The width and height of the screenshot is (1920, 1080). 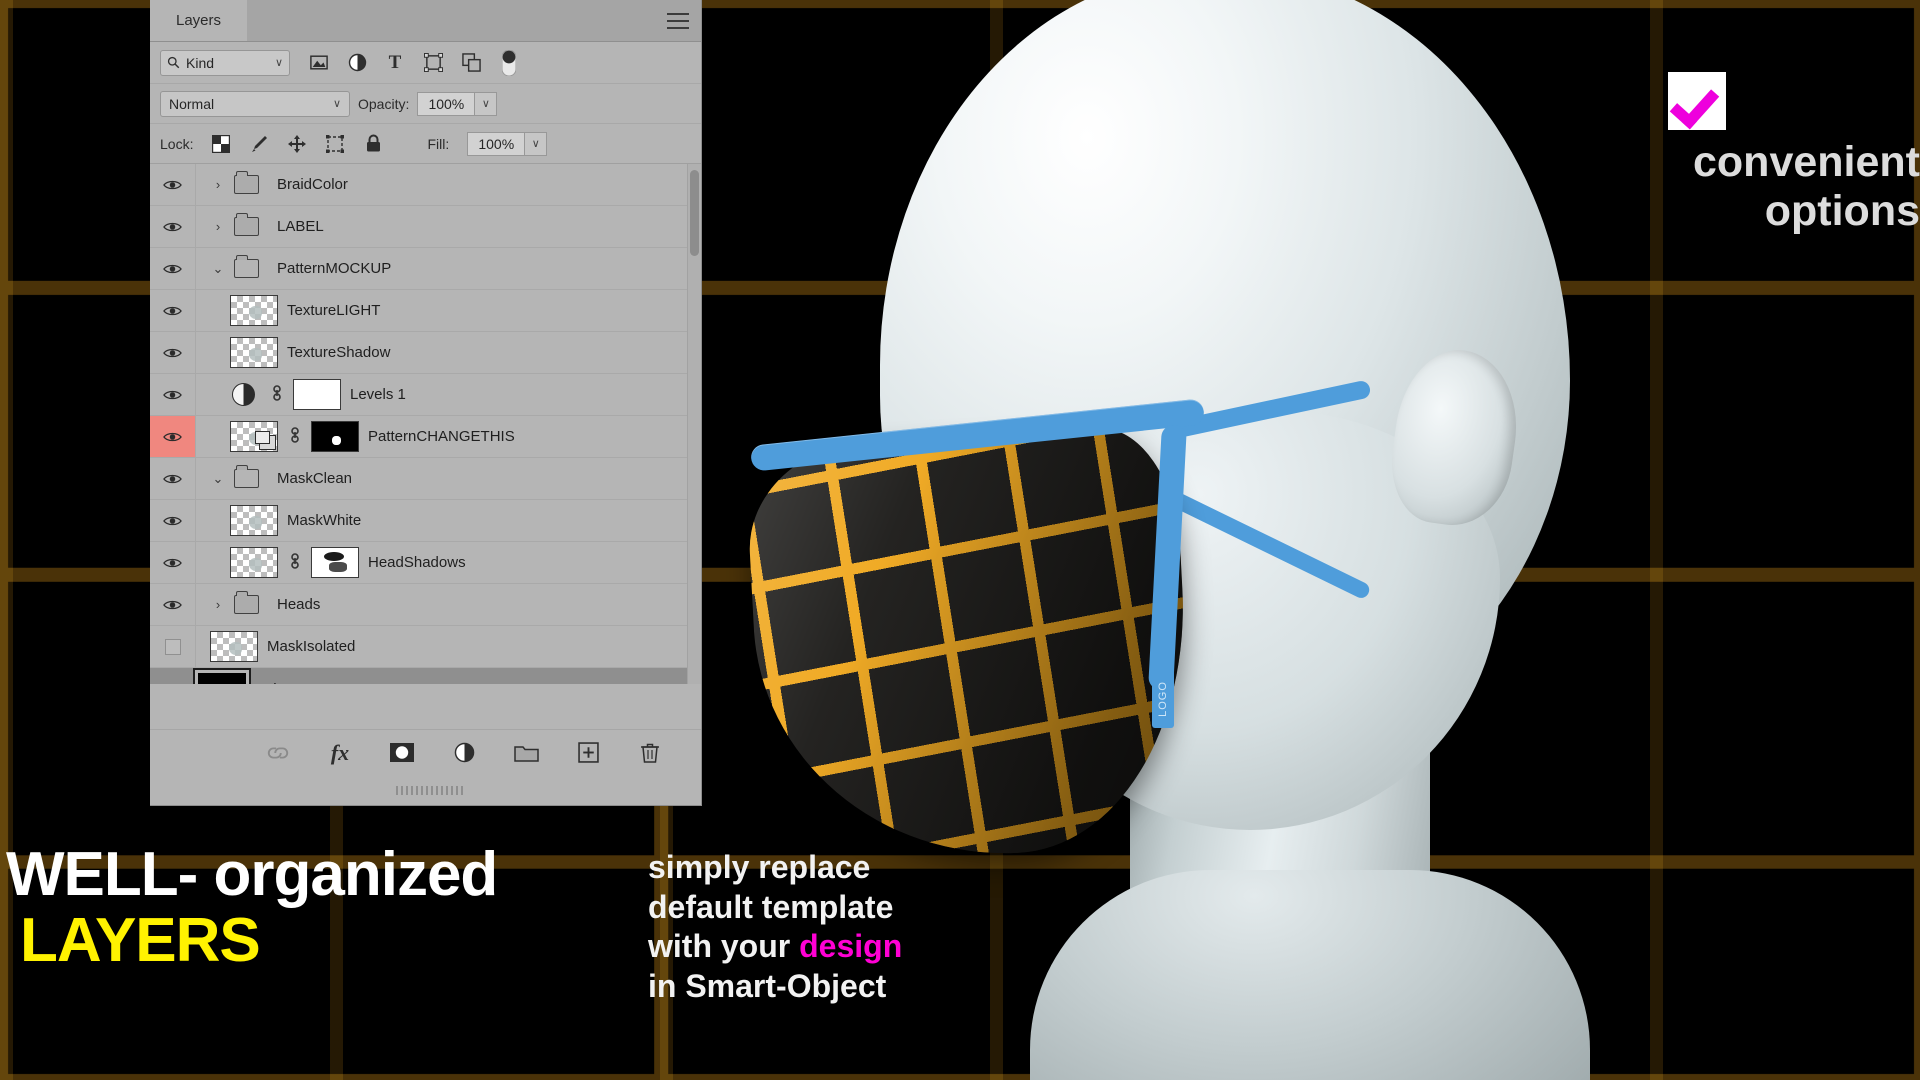 I want to click on panel-resize-grip, so click(x=431, y=790).